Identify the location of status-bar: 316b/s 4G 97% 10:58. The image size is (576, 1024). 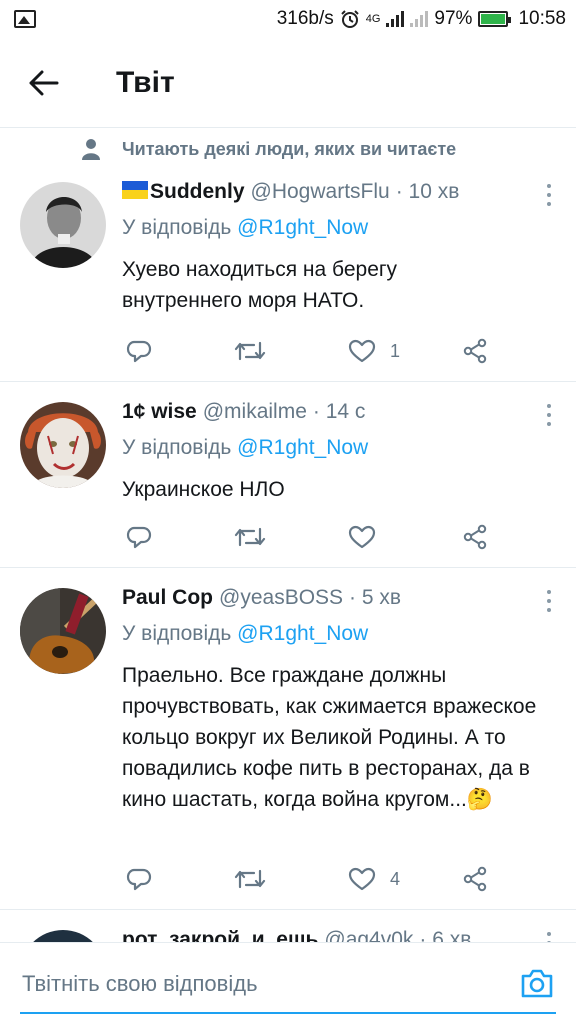
(288, 19).